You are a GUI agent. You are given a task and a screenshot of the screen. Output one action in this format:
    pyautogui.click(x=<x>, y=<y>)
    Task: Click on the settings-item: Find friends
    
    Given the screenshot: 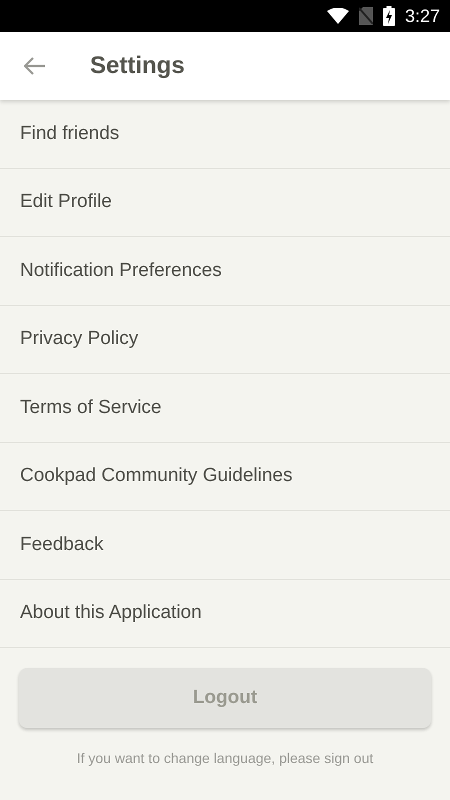 What is the action you would take?
    pyautogui.click(x=225, y=134)
    